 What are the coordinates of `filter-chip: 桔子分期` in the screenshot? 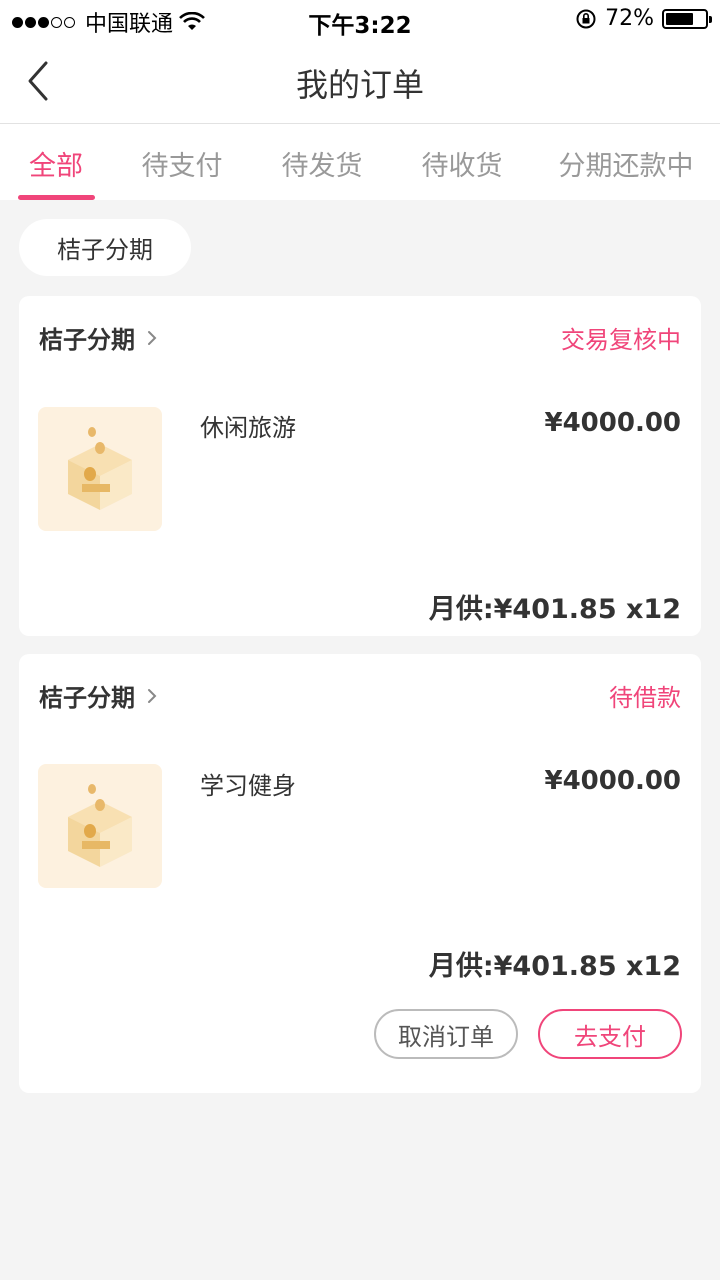 It's located at (105, 247).